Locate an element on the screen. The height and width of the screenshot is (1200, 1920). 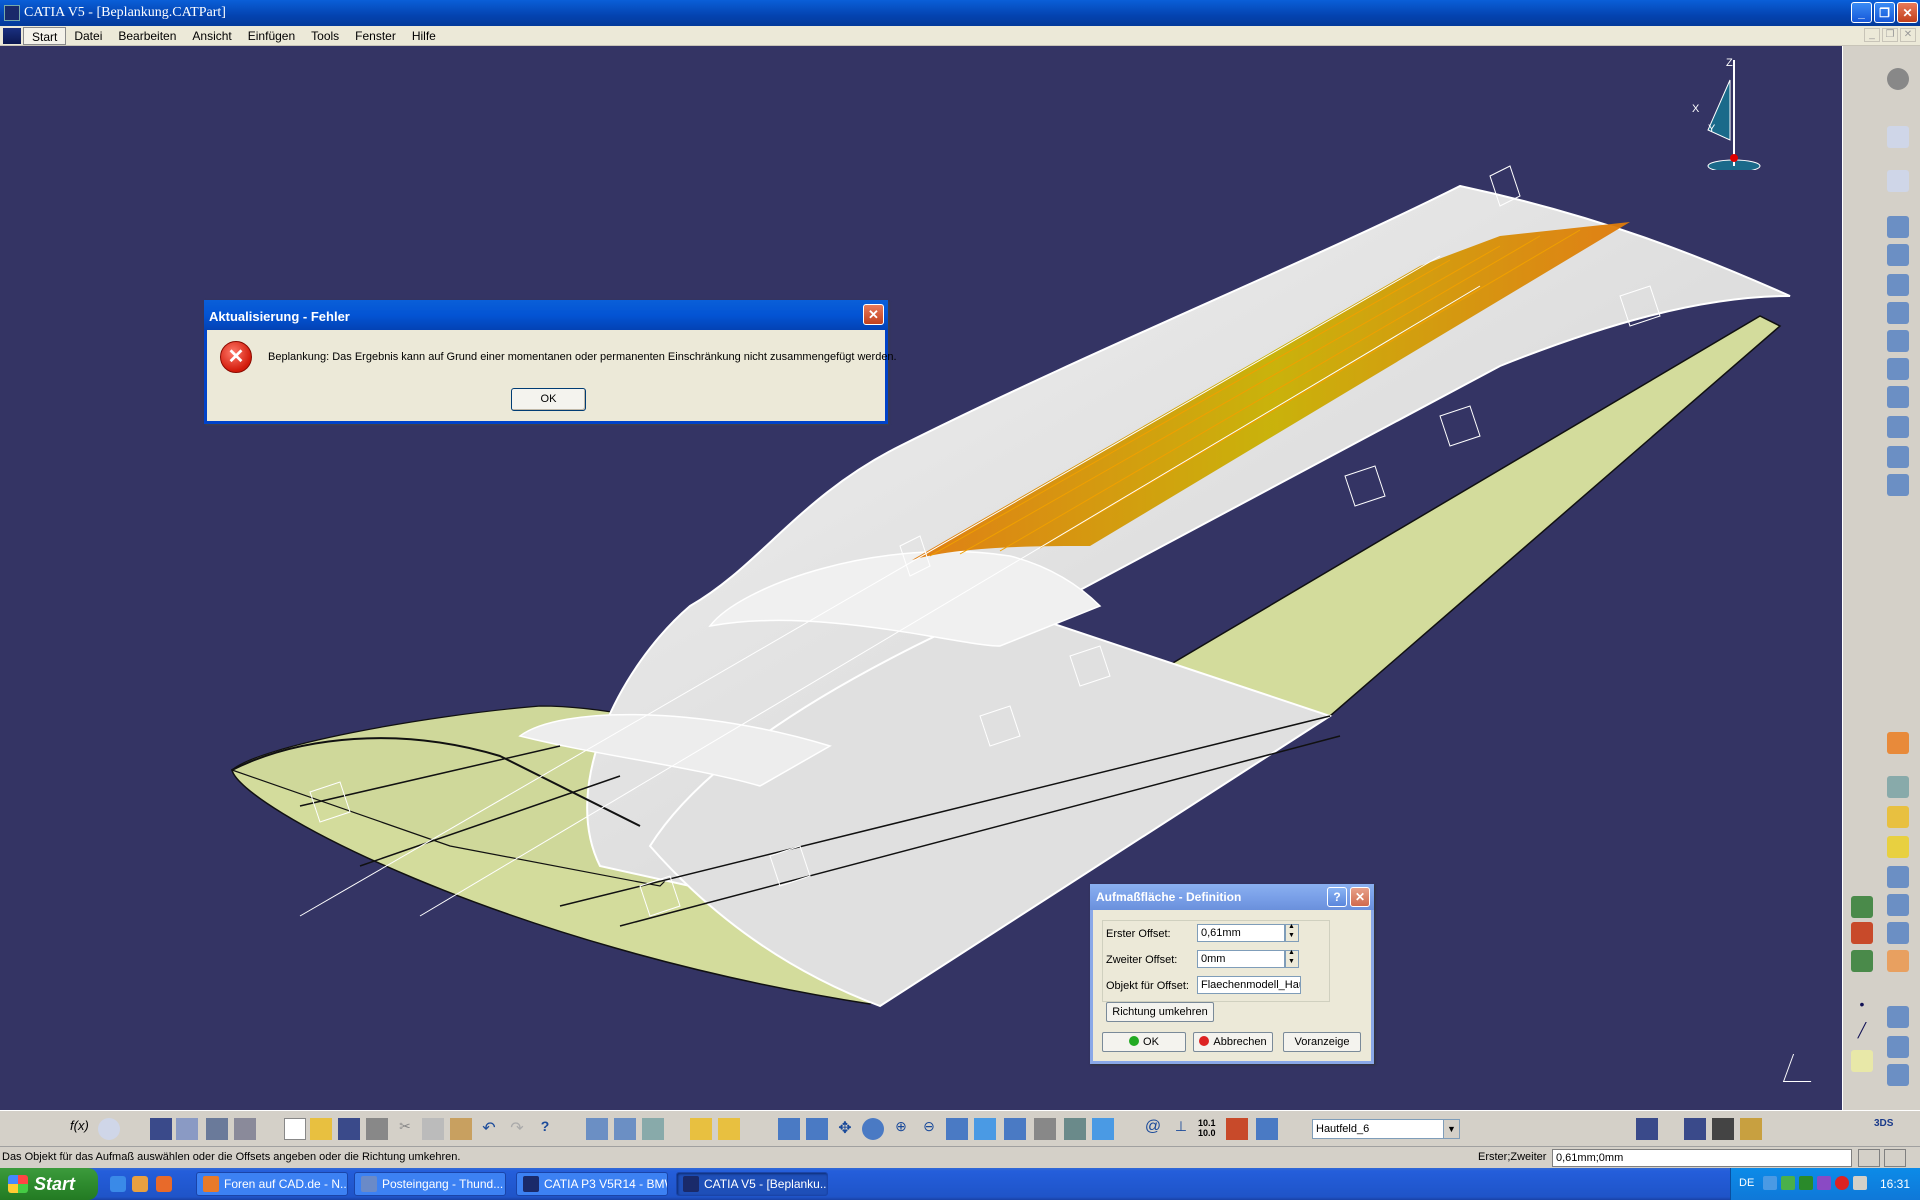
fit-all-icon is located at coordinates (817, 1129).